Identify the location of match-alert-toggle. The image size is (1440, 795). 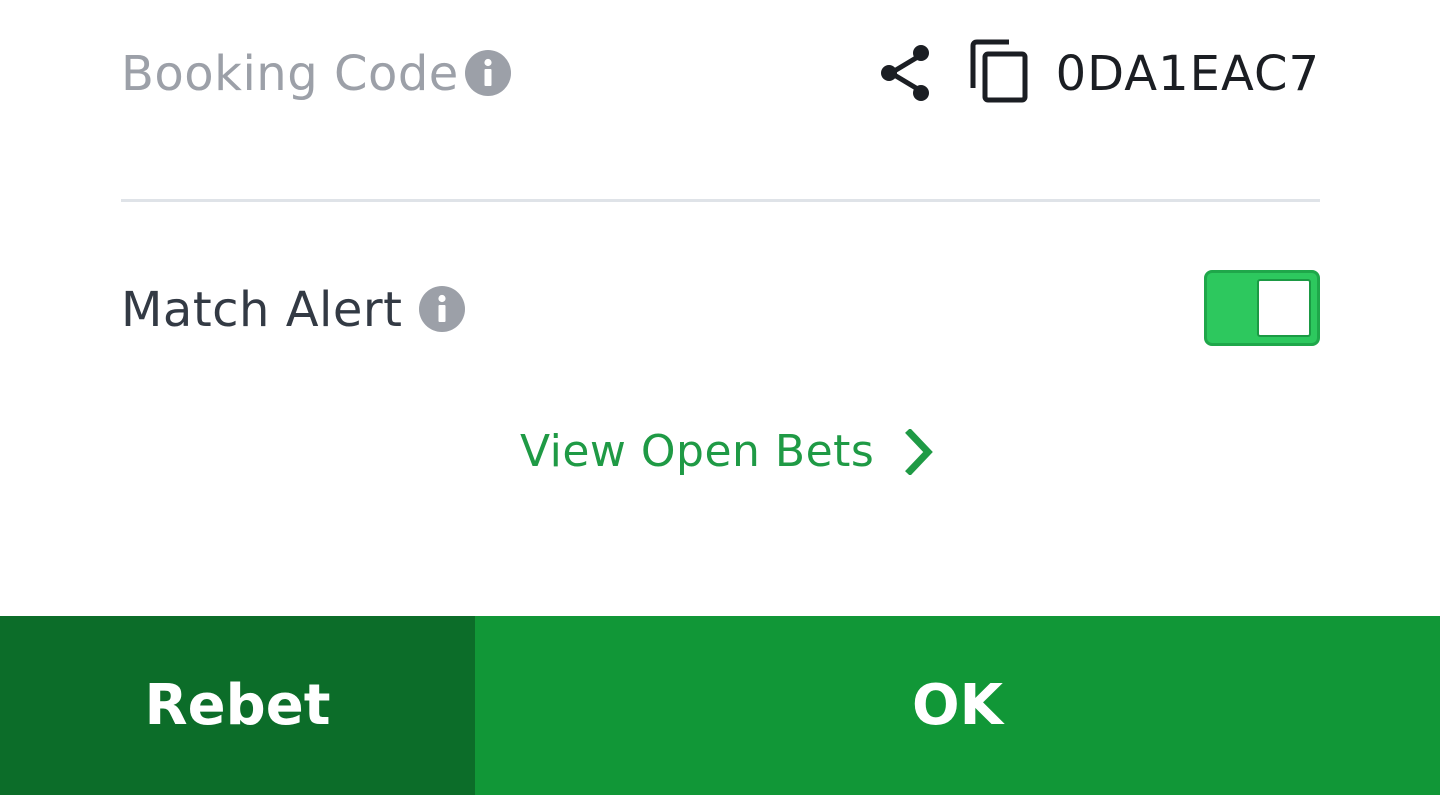
(1262, 308).